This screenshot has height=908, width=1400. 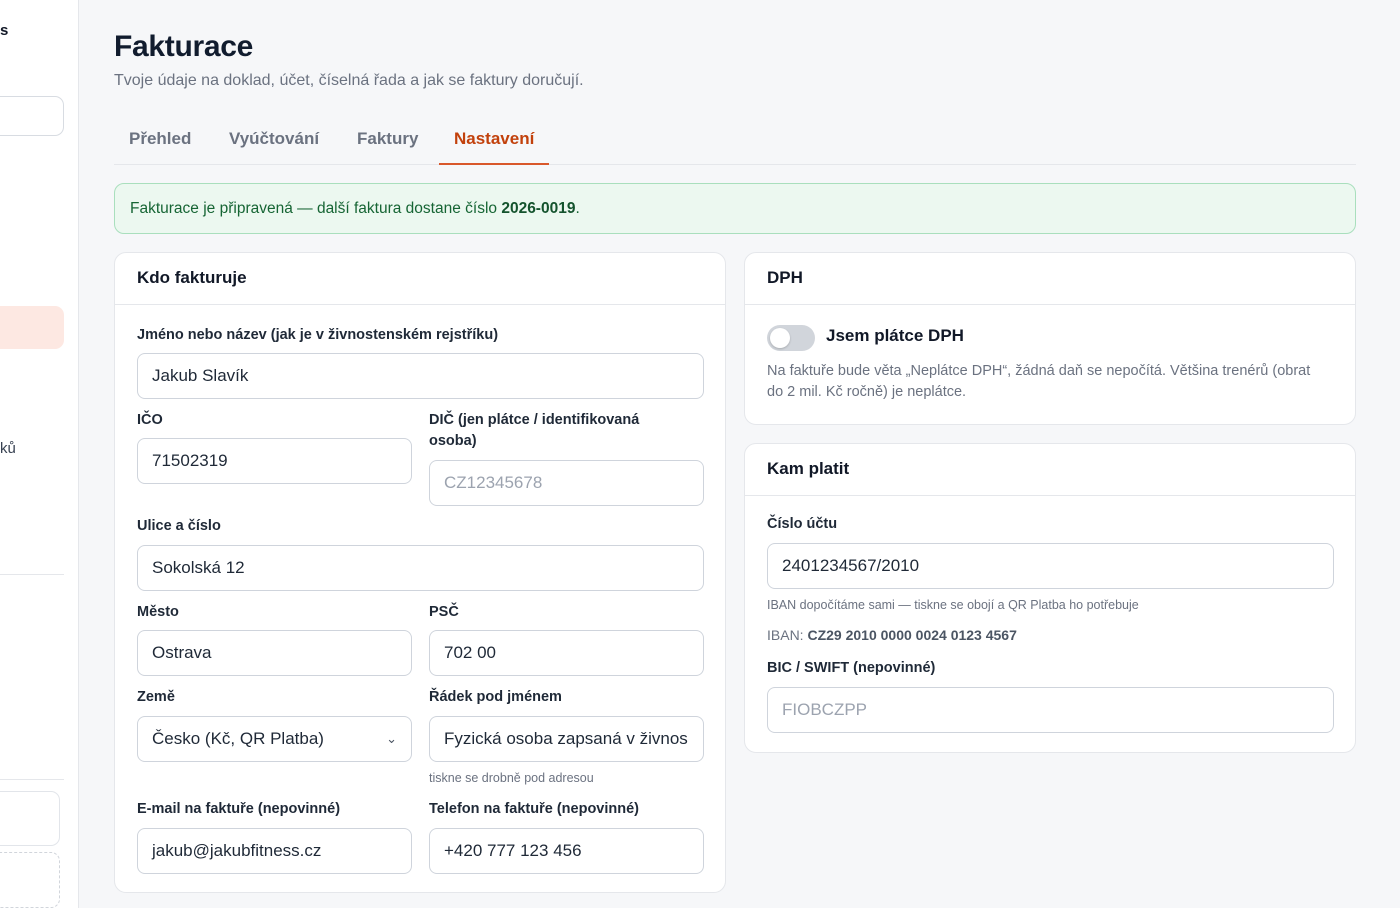 What do you see at coordinates (274, 851) in the screenshot?
I see `email-input: jakub@jakubfitness.cz` at bounding box center [274, 851].